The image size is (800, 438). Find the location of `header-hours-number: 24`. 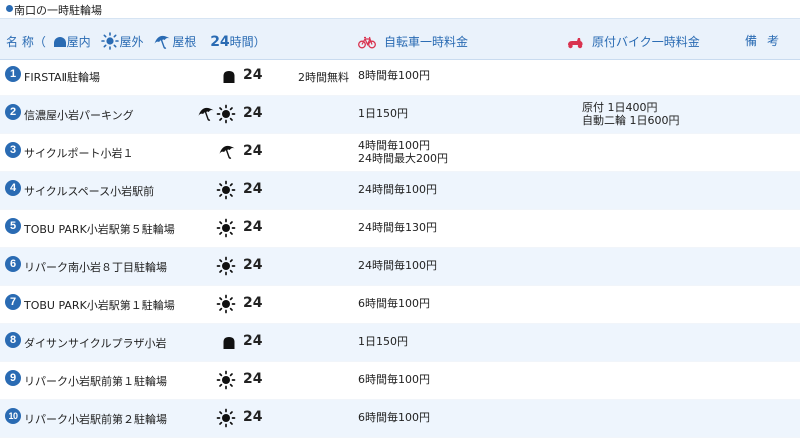

header-hours-number: 24 is located at coordinates (220, 42).